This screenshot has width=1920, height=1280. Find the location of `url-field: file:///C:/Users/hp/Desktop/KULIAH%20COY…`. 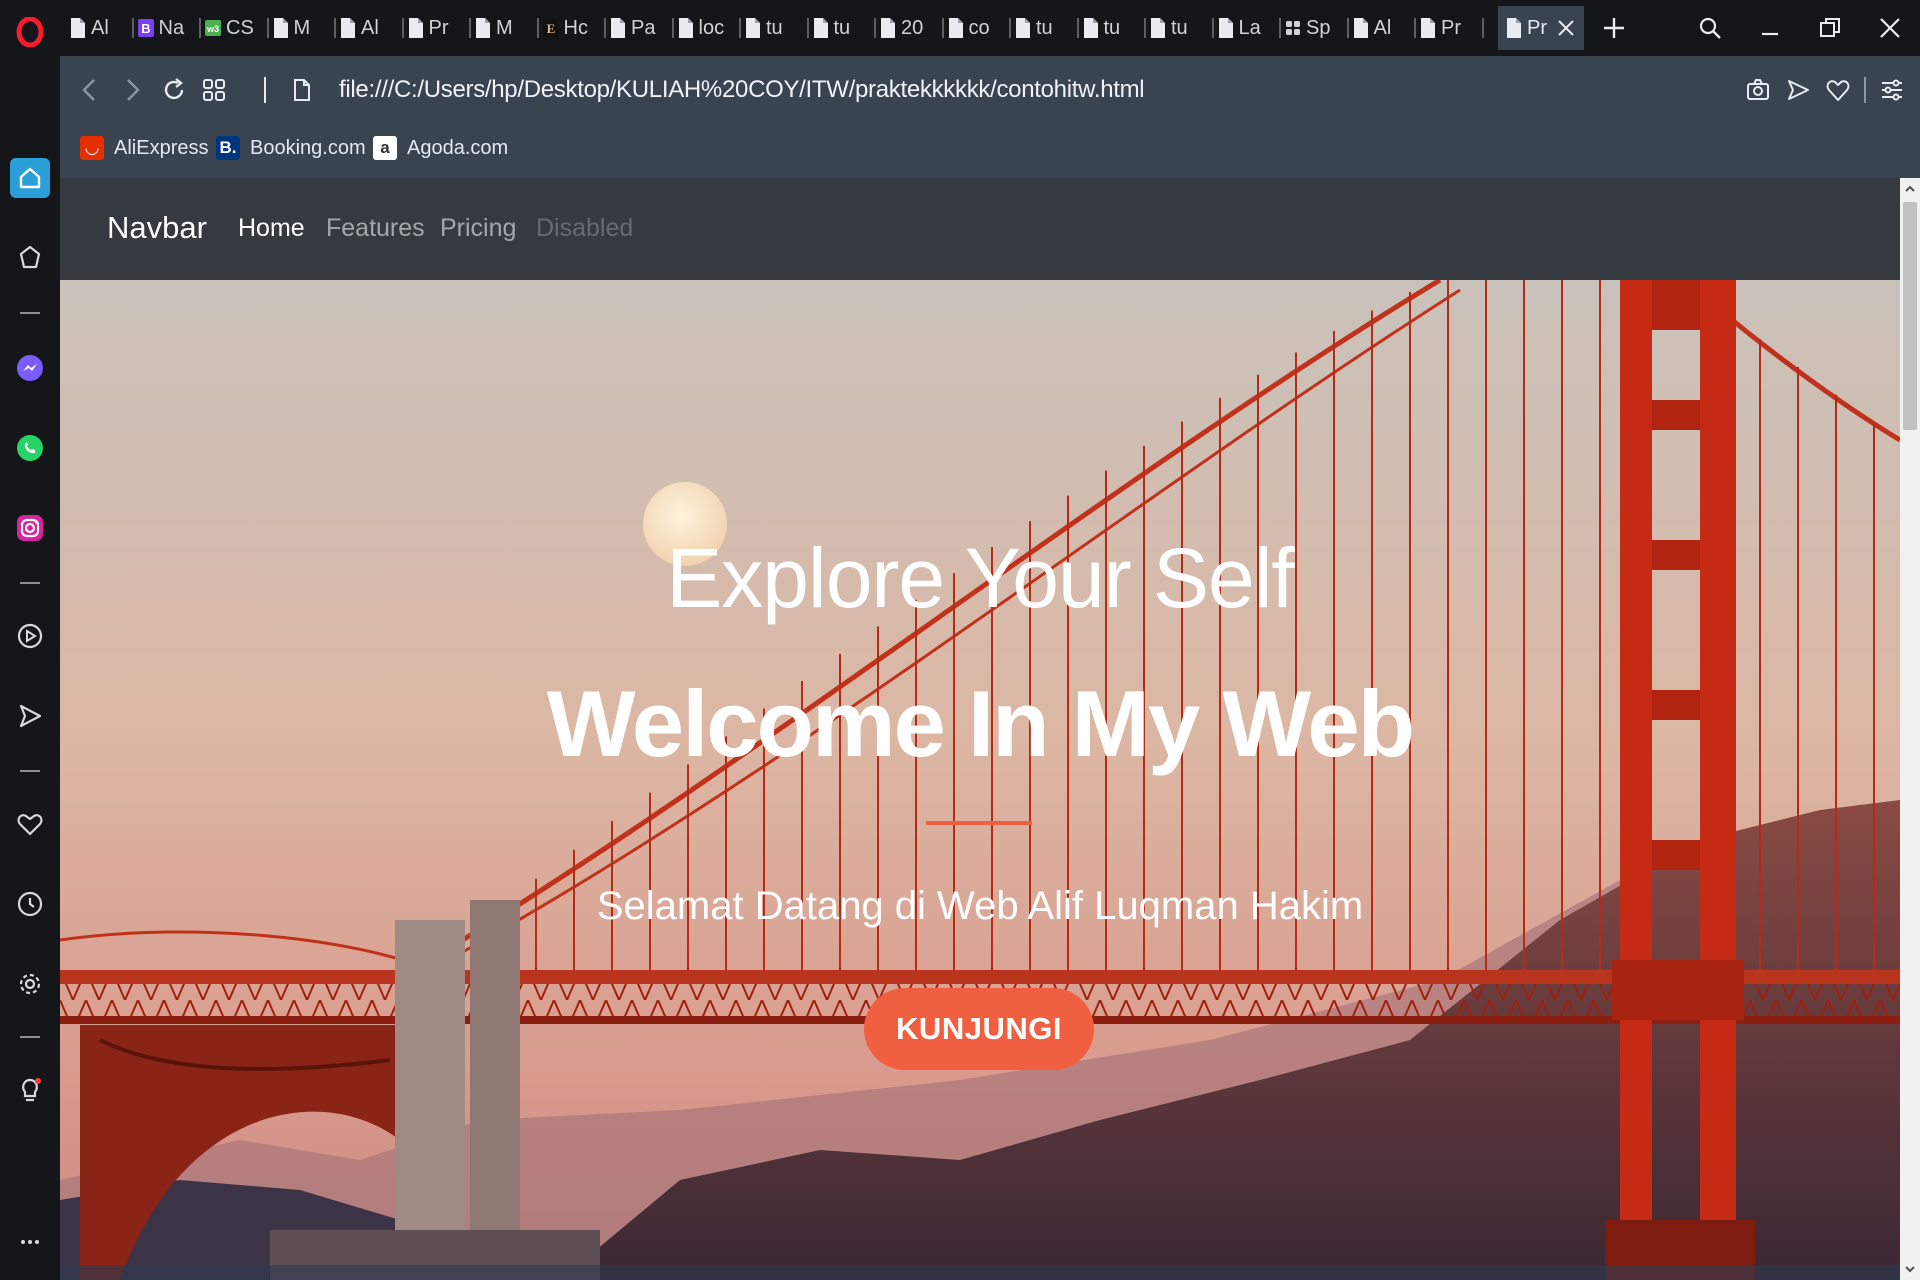

url-field: file:///C:/Users/hp/Desktop/KULIAH%20COY… is located at coordinates (742, 90).